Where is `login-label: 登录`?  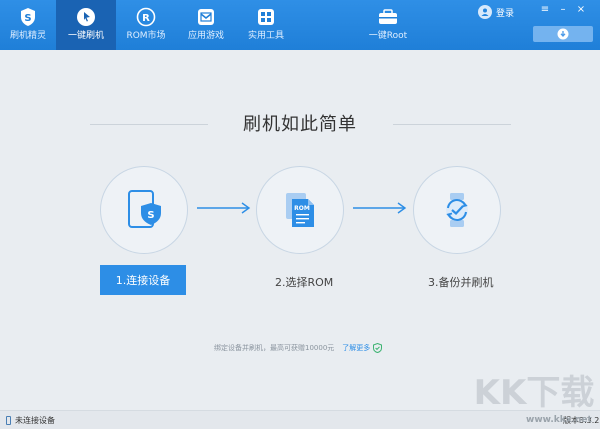 login-label: 登录 is located at coordinates (505, 13).